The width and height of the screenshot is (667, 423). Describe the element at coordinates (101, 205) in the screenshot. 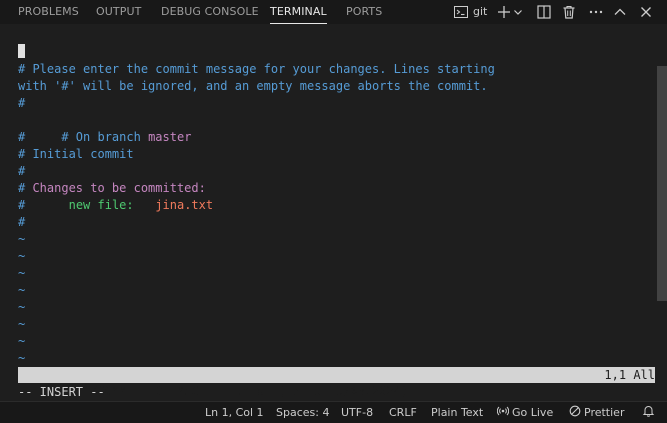

I see `change-type: new file:` at that location.